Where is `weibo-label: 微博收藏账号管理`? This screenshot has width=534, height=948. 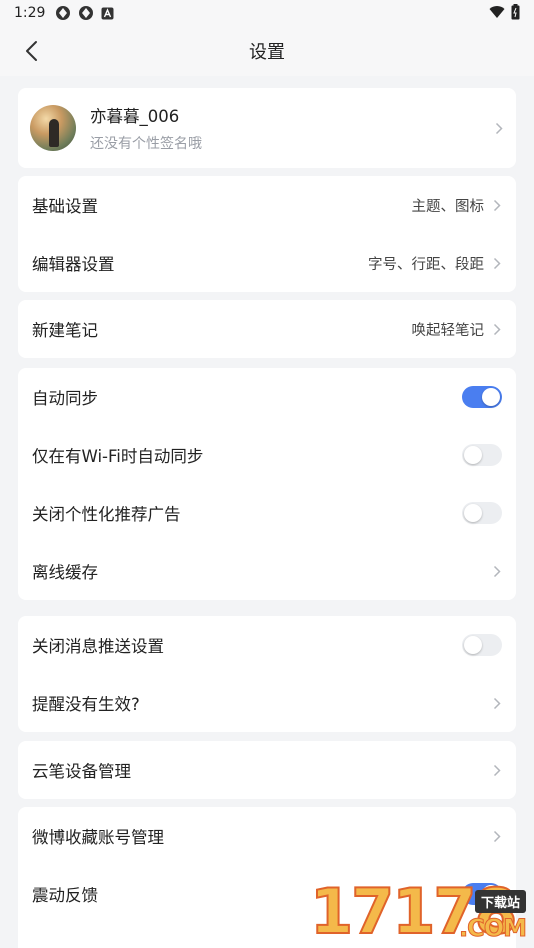 weibo-label: 微博收藏账号管理 is located at coordinates (98, 837).